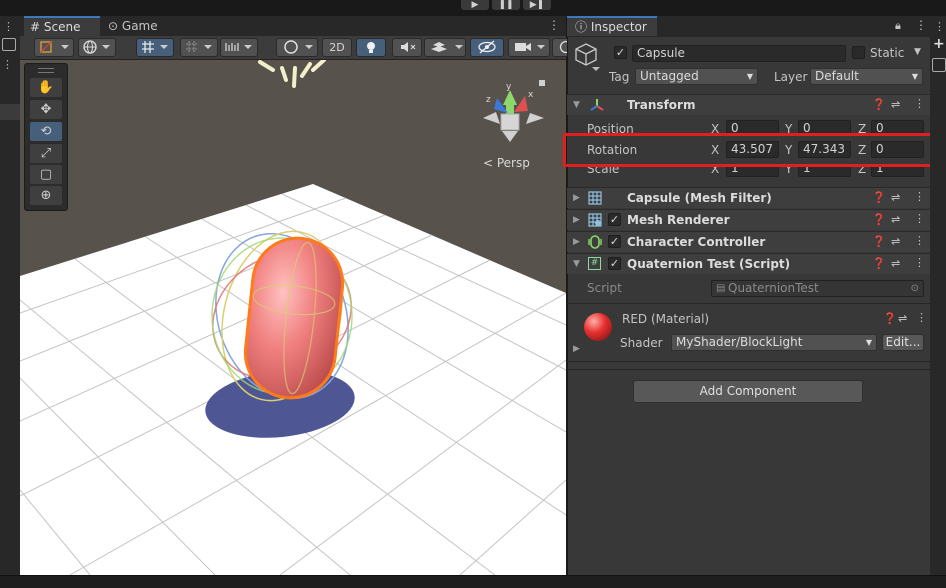 The width and height of the screenshot is (946, 588). What do you see at coordinates (54, 47) in the screenshot?
I see `draw-mode-dropdown` at bounding box center [54, 47].